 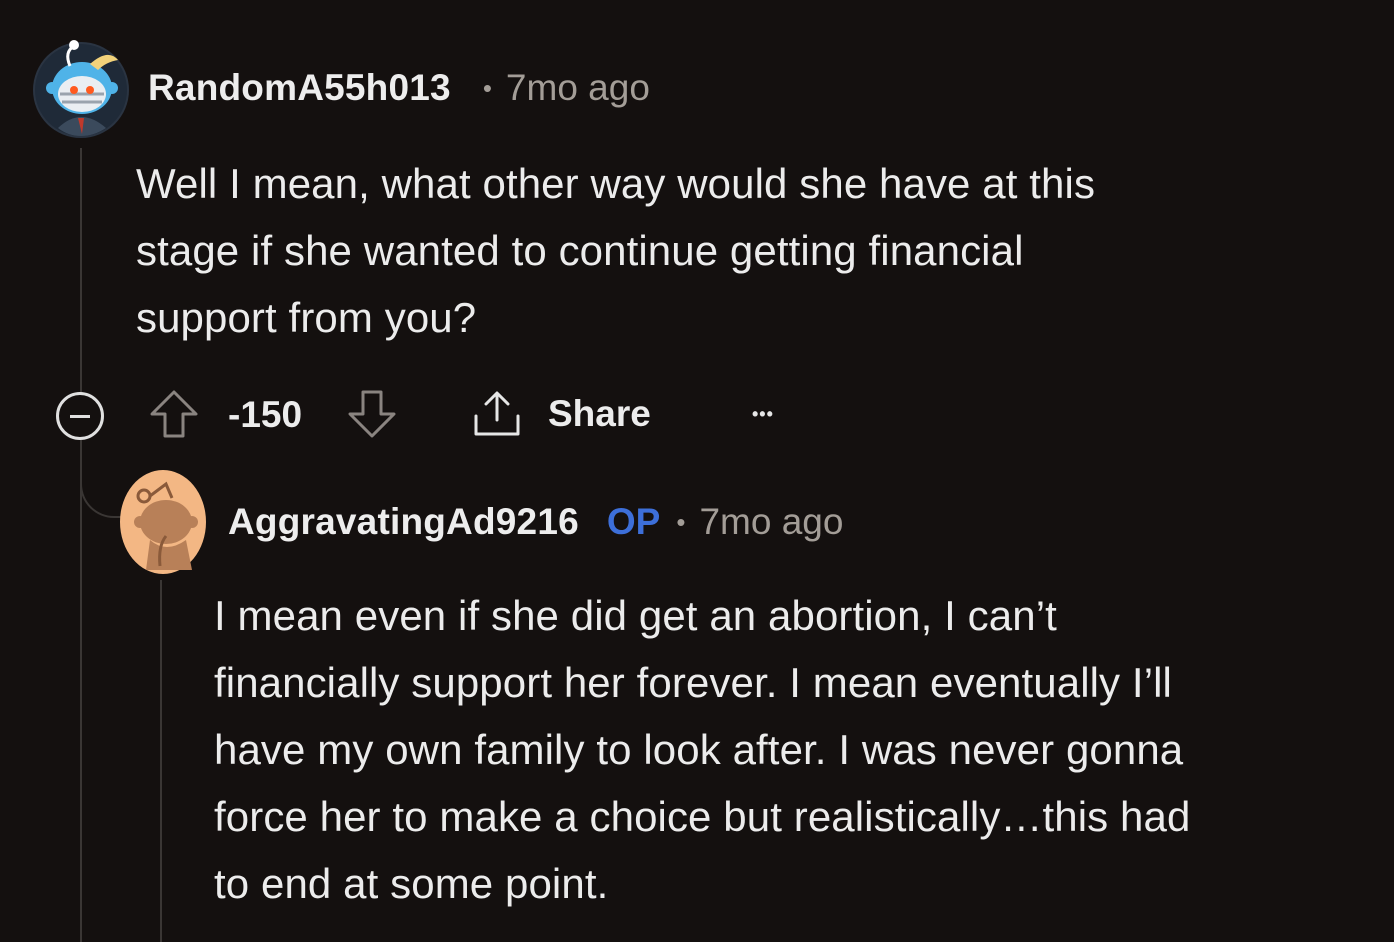 I want to click on vote-score: -150, so click(x=265, y=414).